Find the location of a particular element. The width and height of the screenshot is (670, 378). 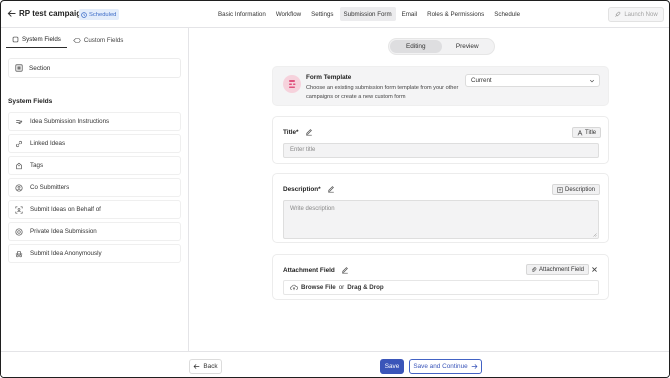

sidebar-item-idea-submission-instructions: Idea Submission Instructions is located at coordinates (94, 121).